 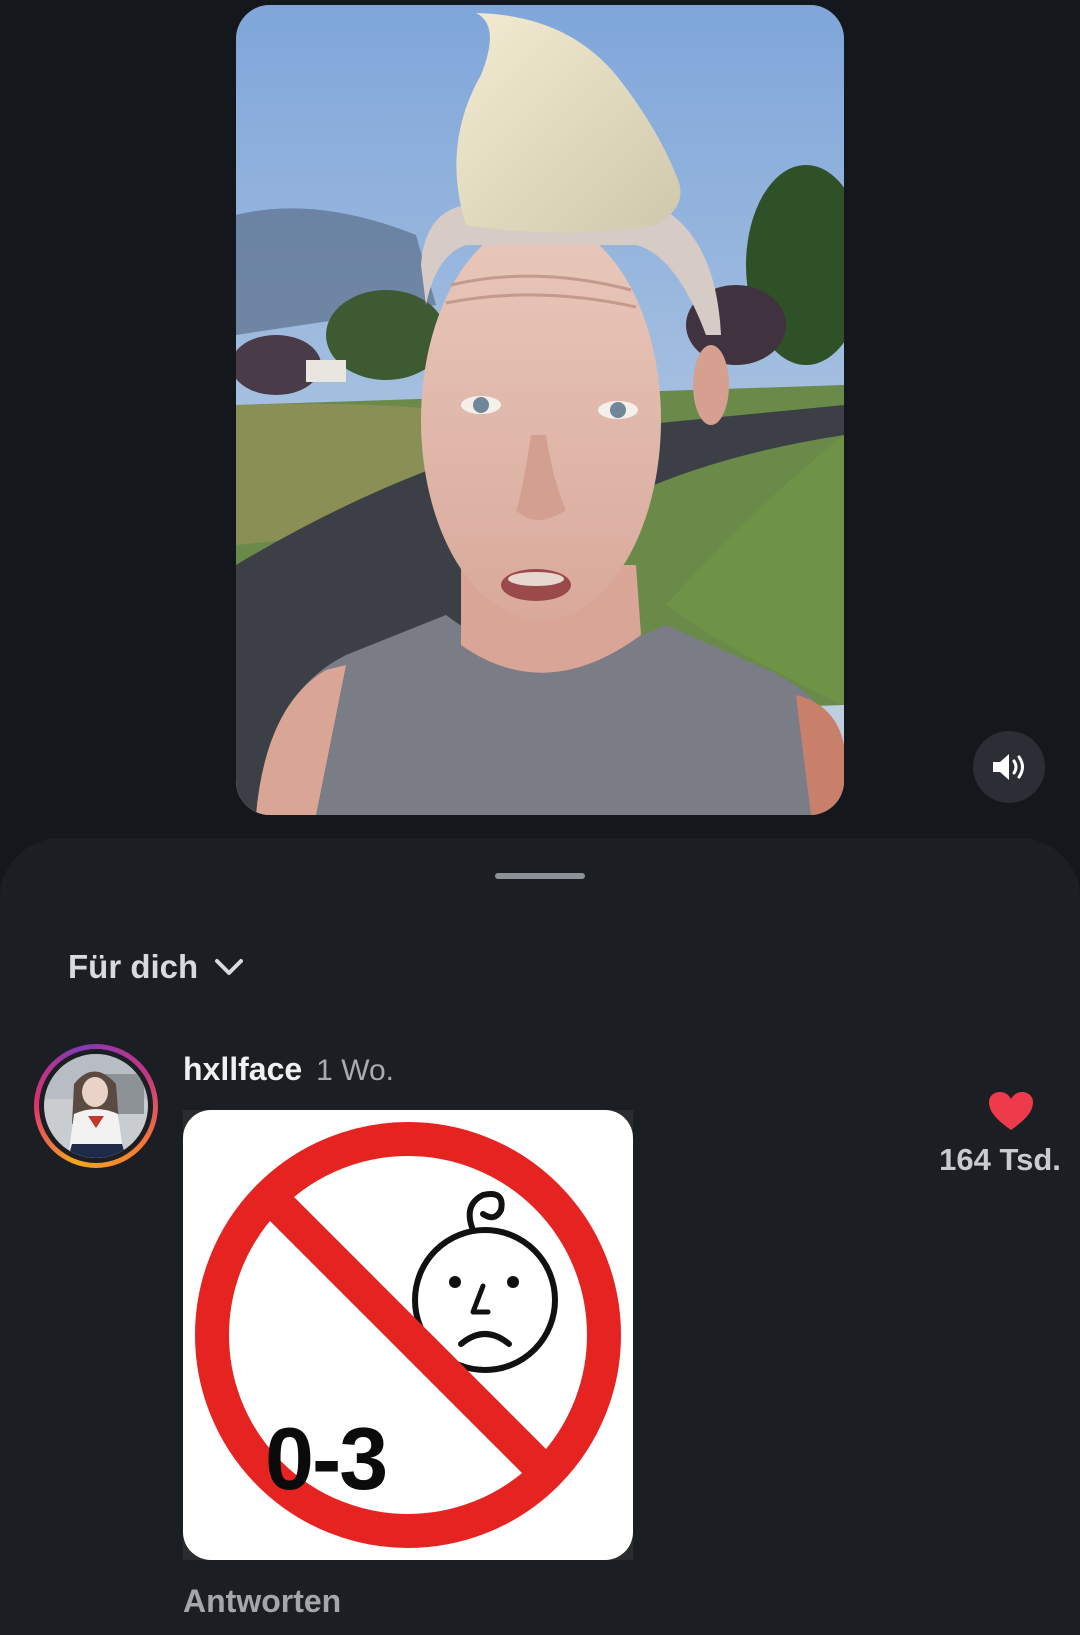 I want to click on comment-sticker-image: 0-3, so click(x=408, y=1335).